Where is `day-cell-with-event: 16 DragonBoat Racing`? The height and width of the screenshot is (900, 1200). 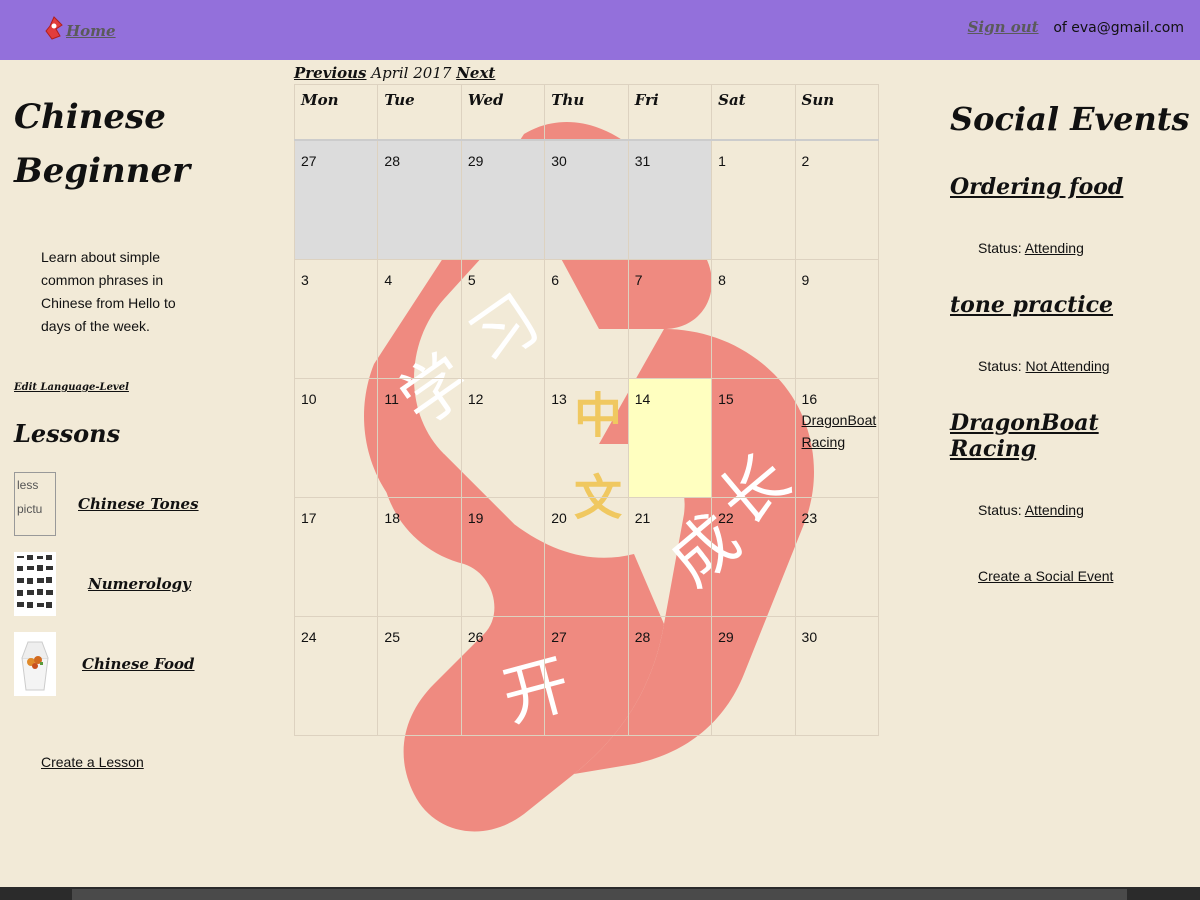
day-cell-with-event: 16 DragonBoat Racing is located at coordinates (837, 437).